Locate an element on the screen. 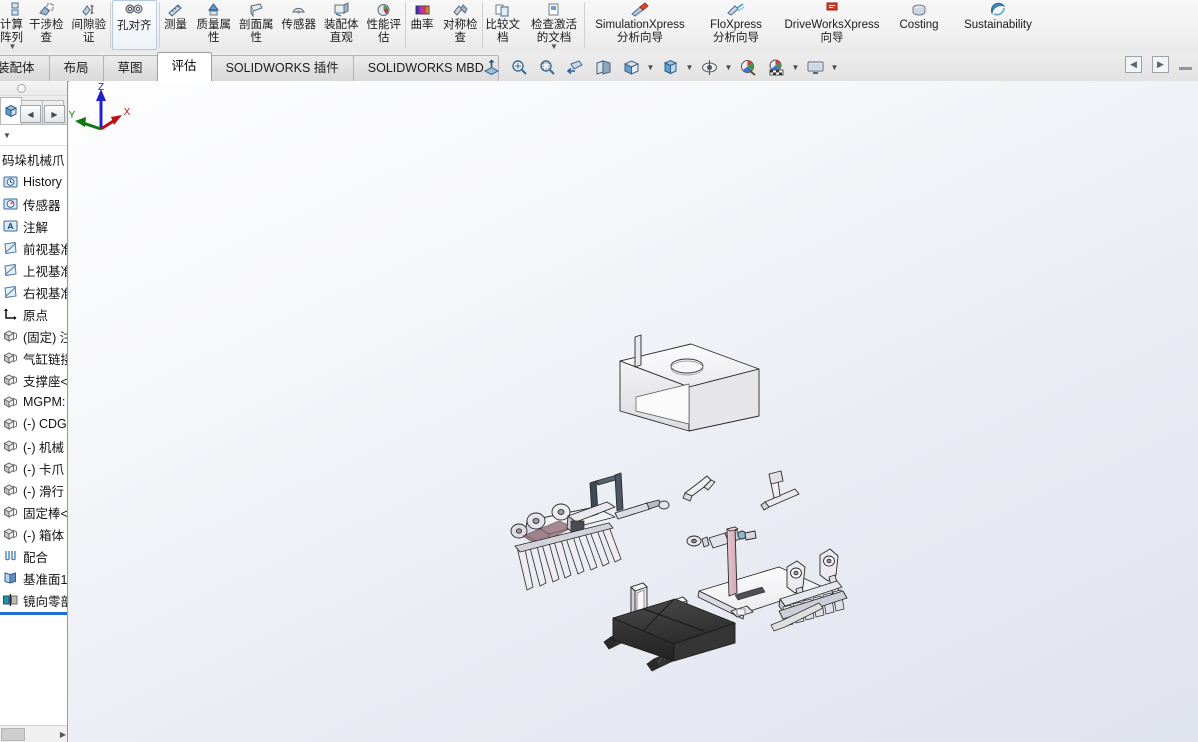 This screenshot has height=742, width=1198. ribbon-button-check-active-document: 检查激活 的文档 ▼ is located at coordinates (554, 25).